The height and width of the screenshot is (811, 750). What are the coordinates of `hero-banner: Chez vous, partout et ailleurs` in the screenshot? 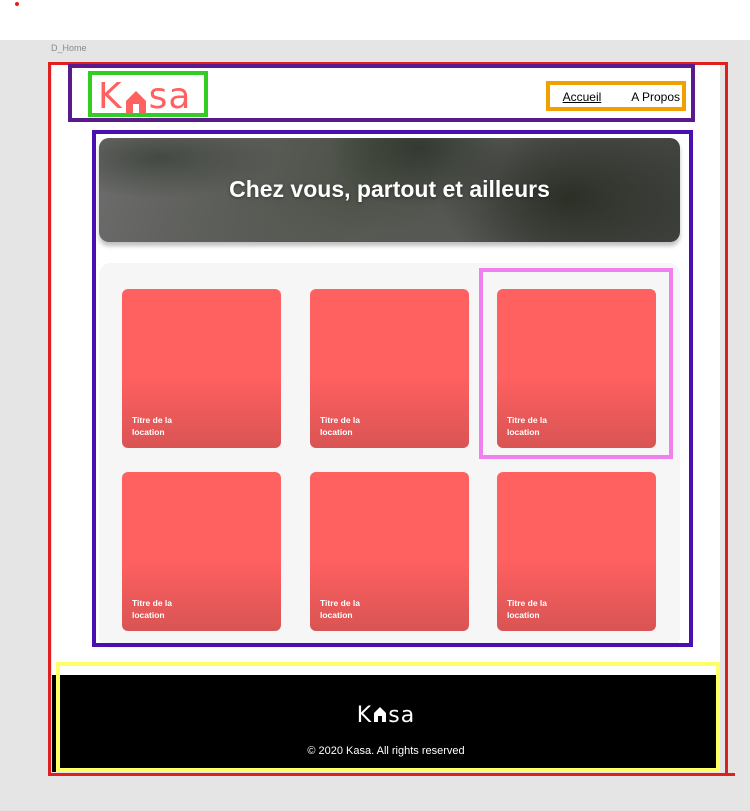 It's located at (389, 190).